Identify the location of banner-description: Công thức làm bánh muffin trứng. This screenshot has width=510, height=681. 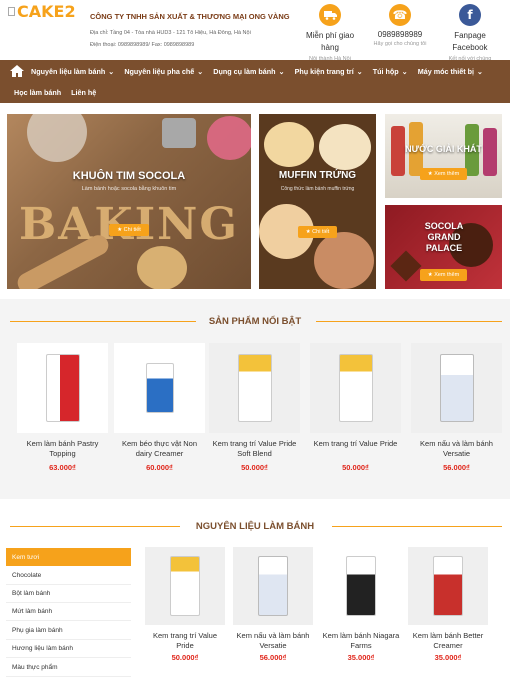
(317, 189).